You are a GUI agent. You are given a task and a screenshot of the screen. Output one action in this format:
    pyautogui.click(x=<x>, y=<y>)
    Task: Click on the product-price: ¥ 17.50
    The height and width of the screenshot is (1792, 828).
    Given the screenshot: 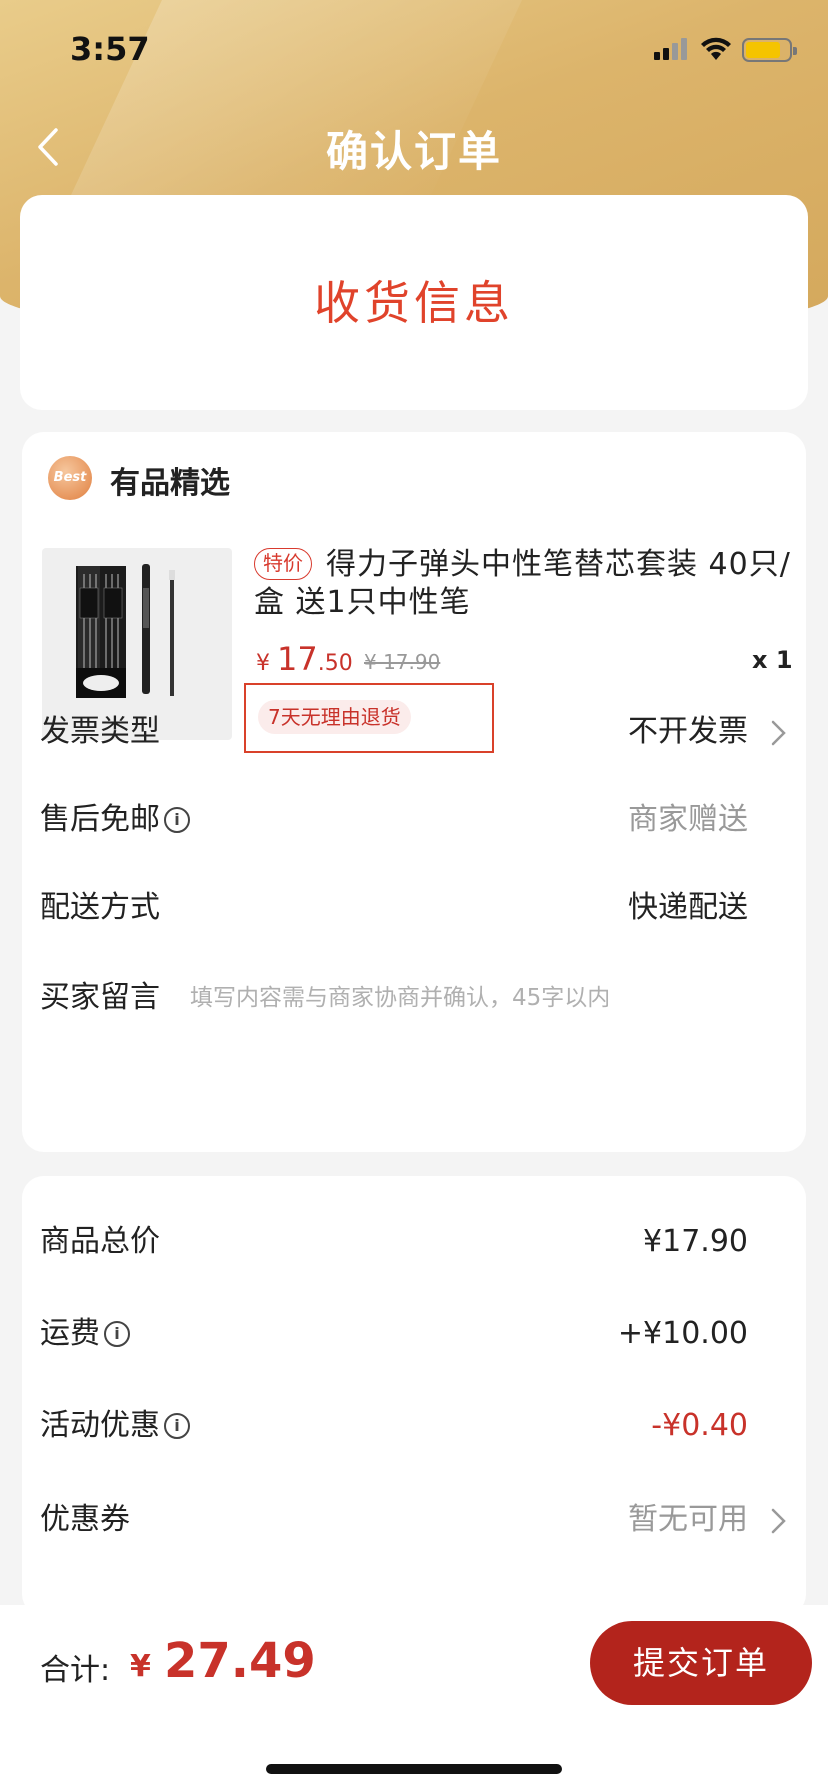 What is the action you would take?
    pyautogui.click(x=304, y=659)
    